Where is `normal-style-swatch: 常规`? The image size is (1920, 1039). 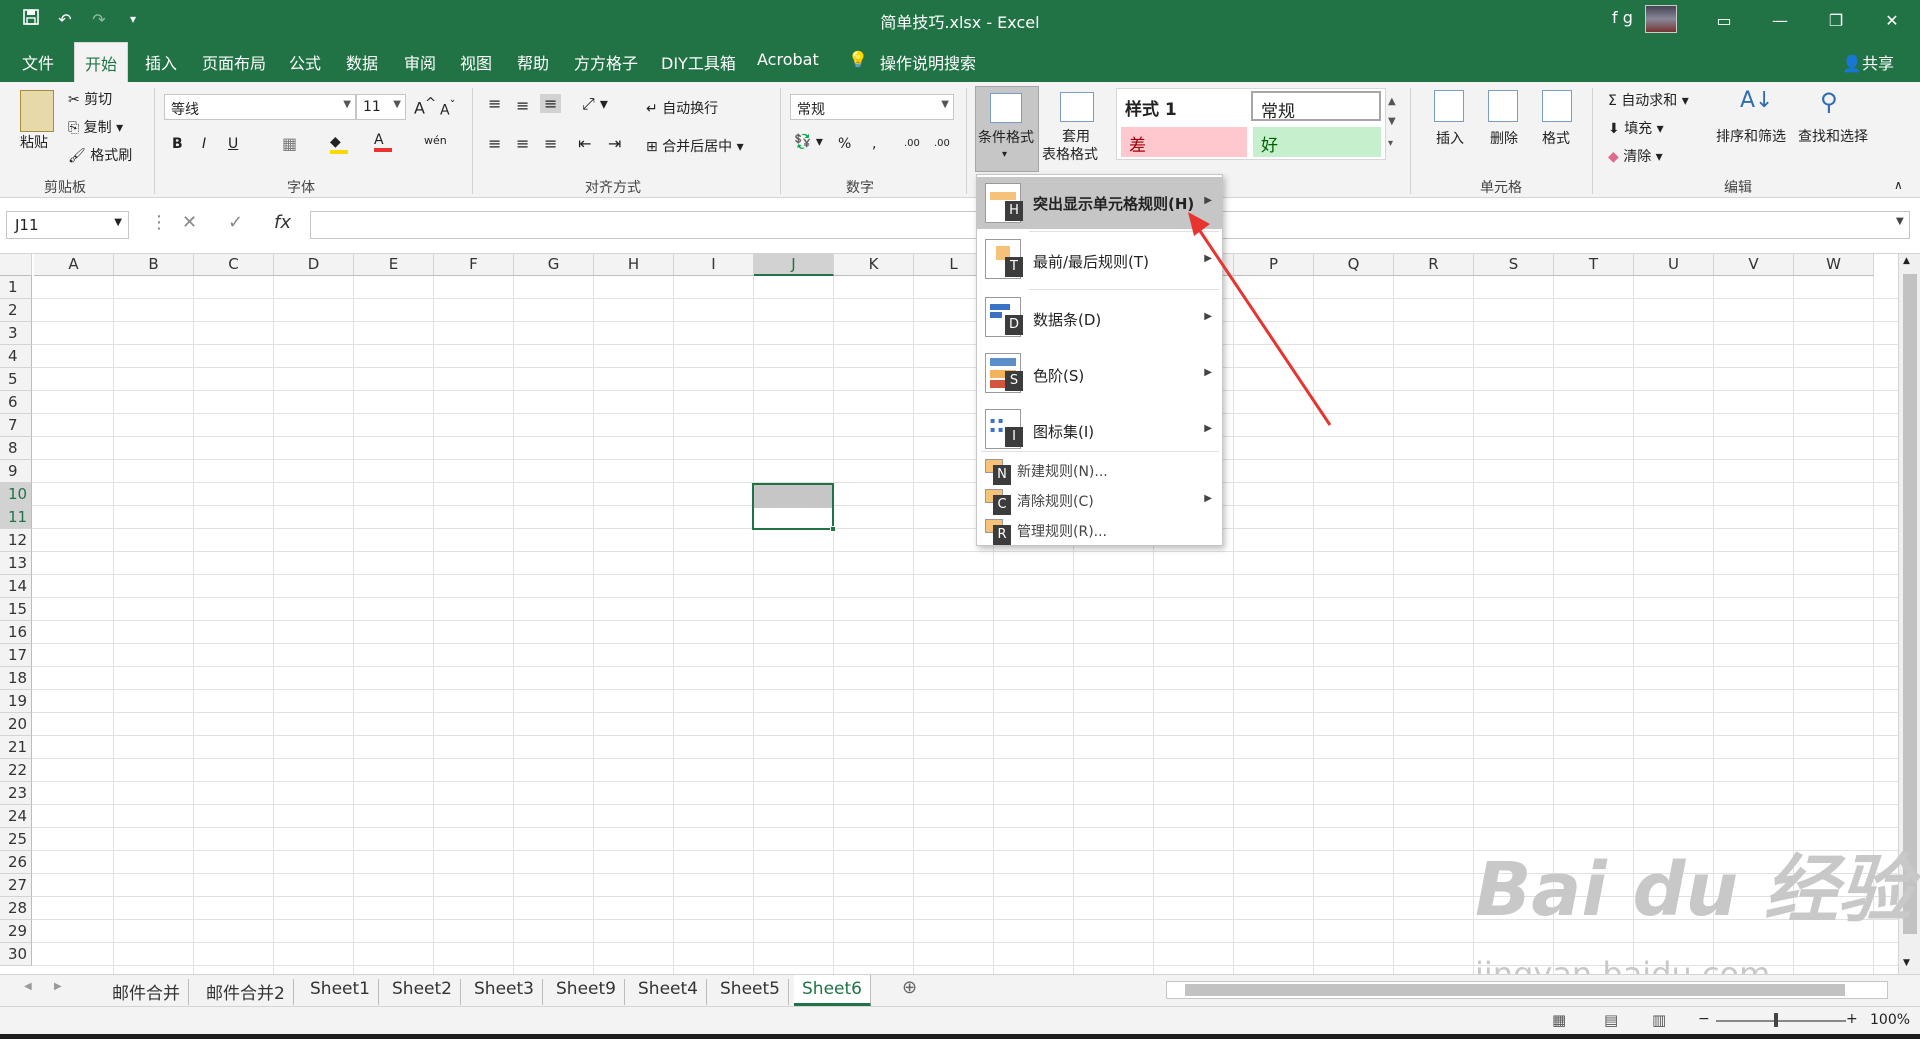 normal-style-swatch: 常规 is located at coordinates (1316, 106).